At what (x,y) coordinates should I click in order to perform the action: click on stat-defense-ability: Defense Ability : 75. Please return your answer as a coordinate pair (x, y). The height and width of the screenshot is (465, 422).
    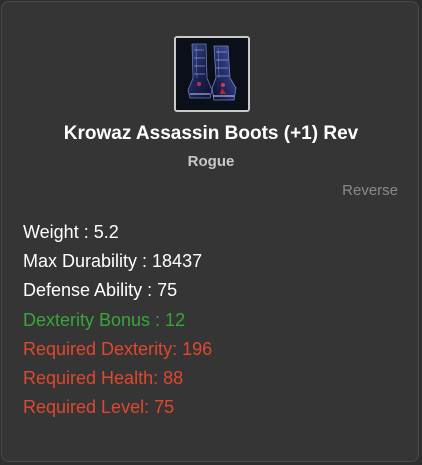
    Looking at the image, I should click on (100, 290).